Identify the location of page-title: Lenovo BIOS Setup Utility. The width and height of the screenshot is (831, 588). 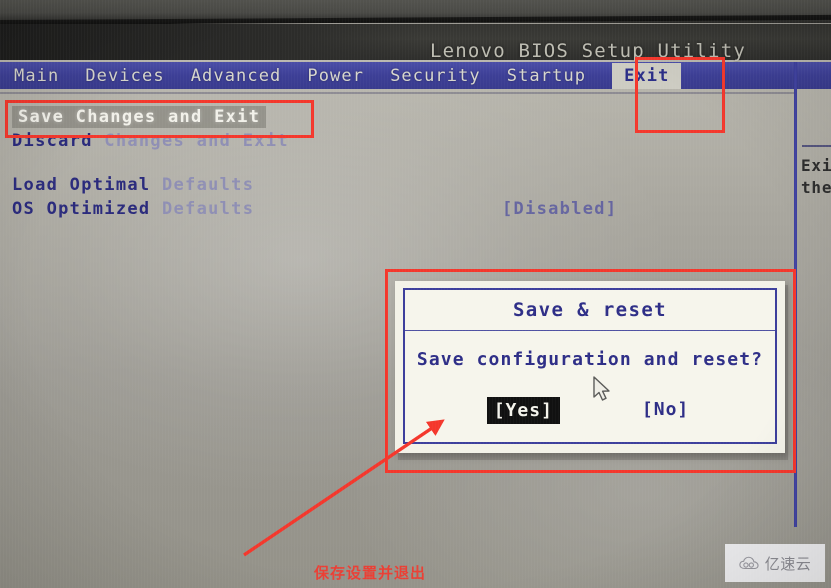
(588, 51).